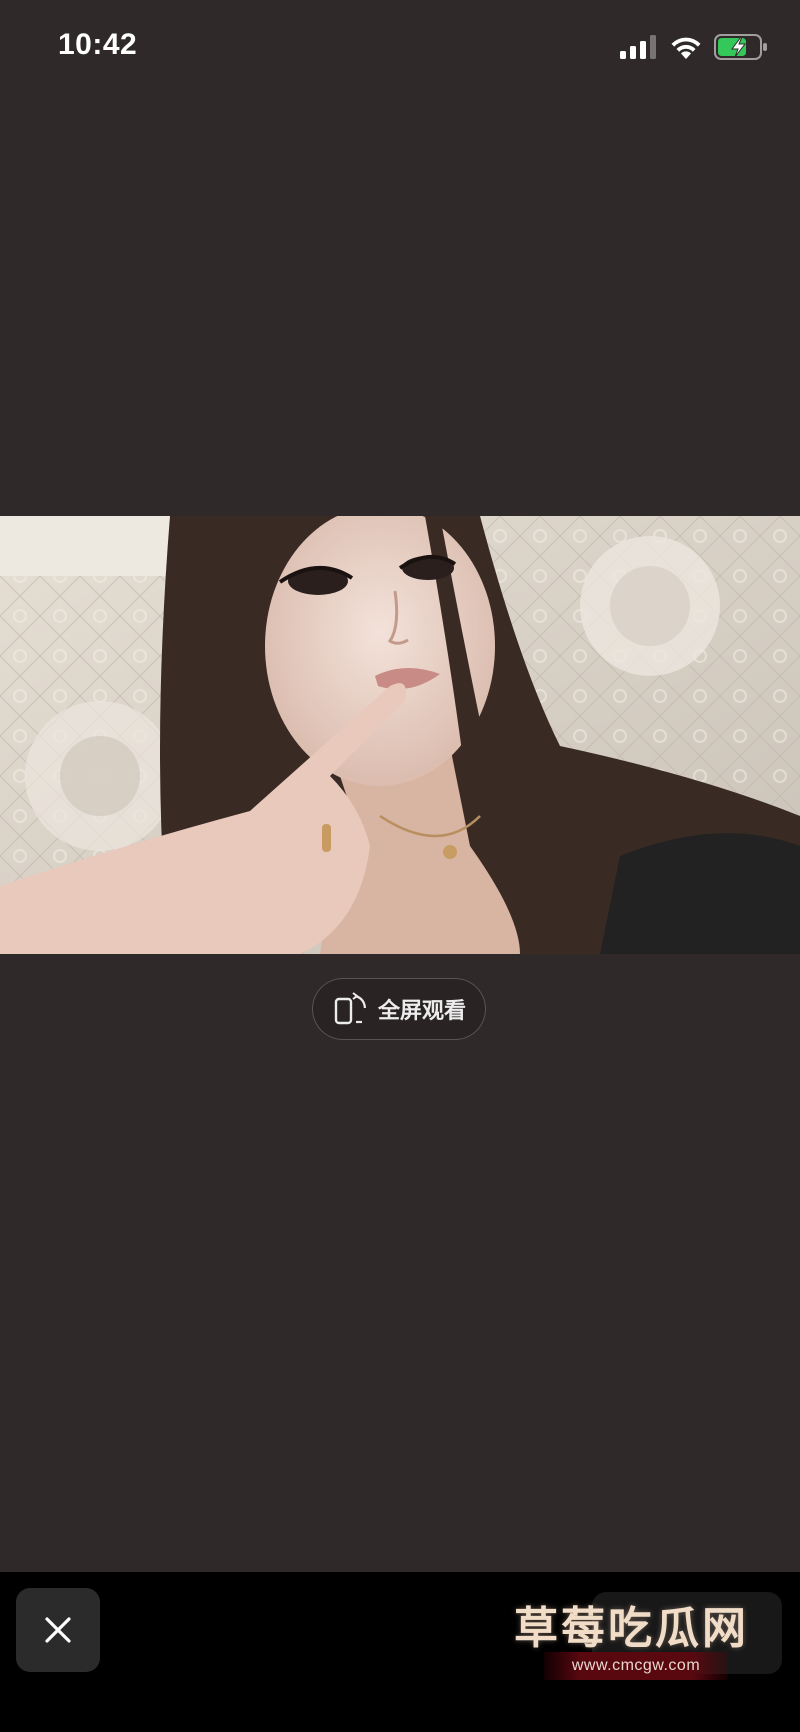  I want to click on fullscreen-button: 全屏观看, so click(399, 1009).